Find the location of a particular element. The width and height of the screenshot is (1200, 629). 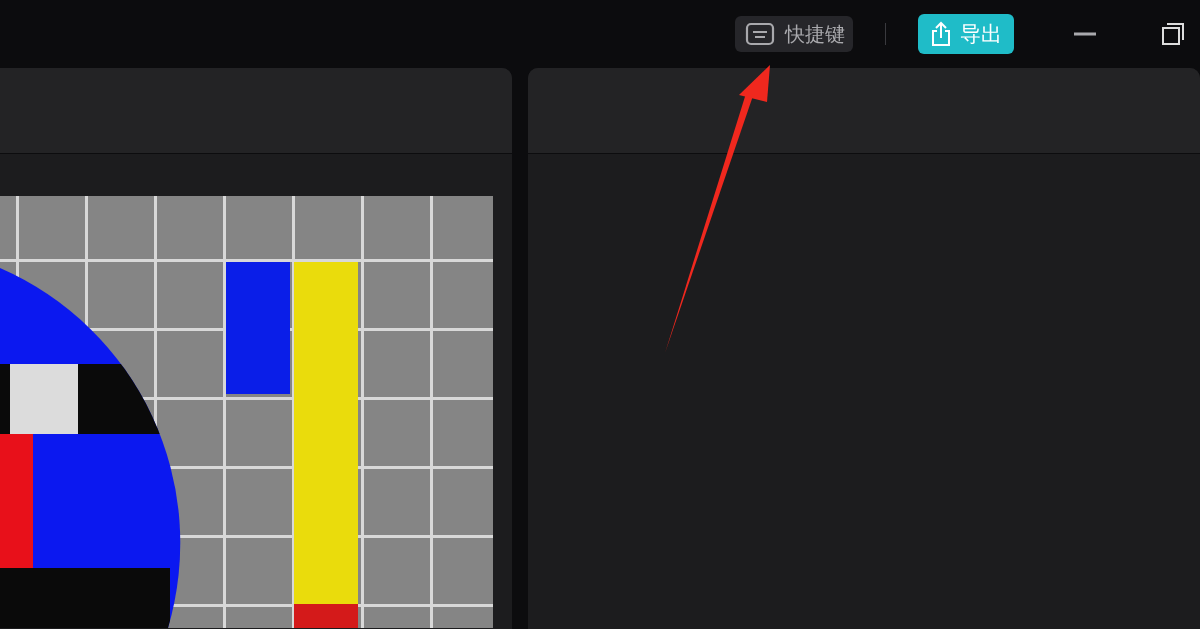

minimize-button is located at coordinates (1085, 34).